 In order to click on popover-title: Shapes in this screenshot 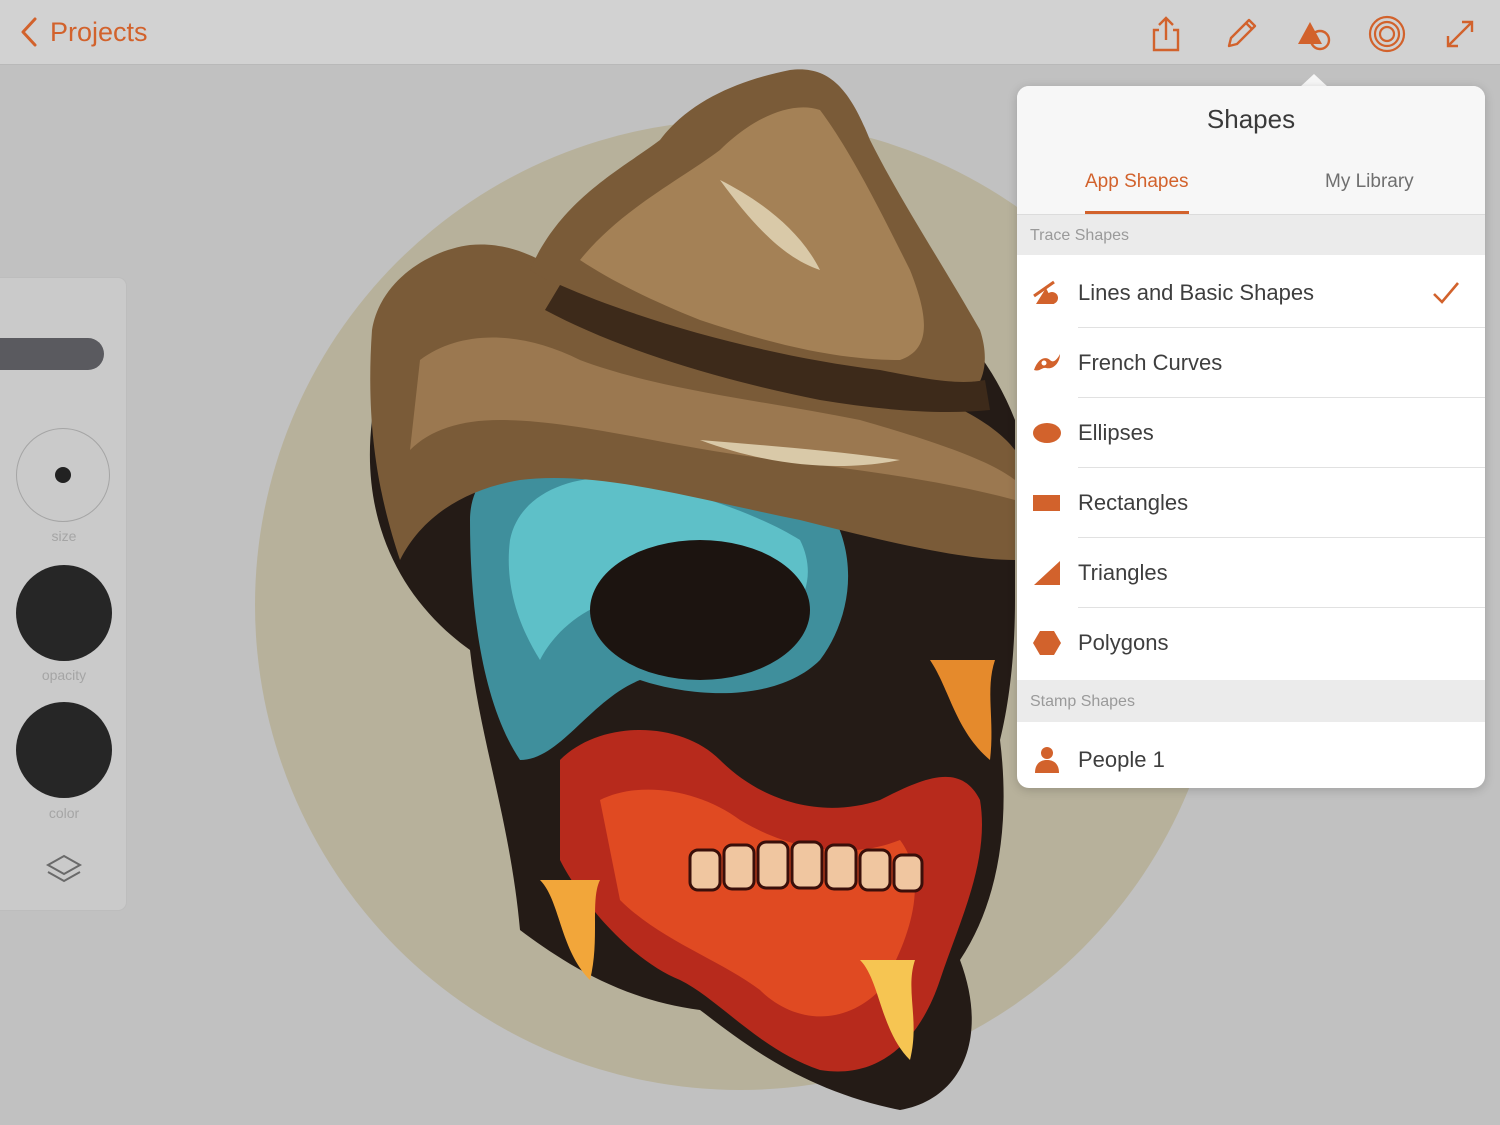, I will do `click(1251, 118)`.